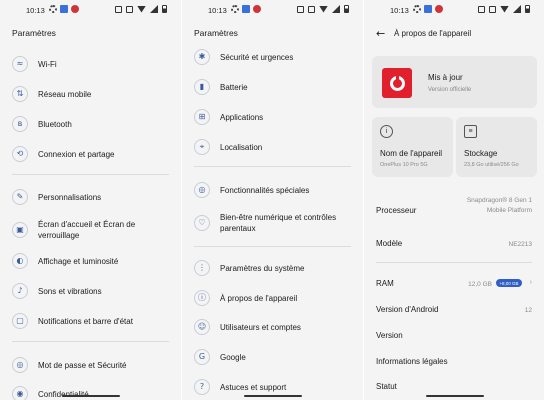 This screenshot has width=544, height=400. What do you see at coordinates (70, 197) in the screenshot?
I see `settings-item-label: Personnalisations` at bounding box center [70, 197].